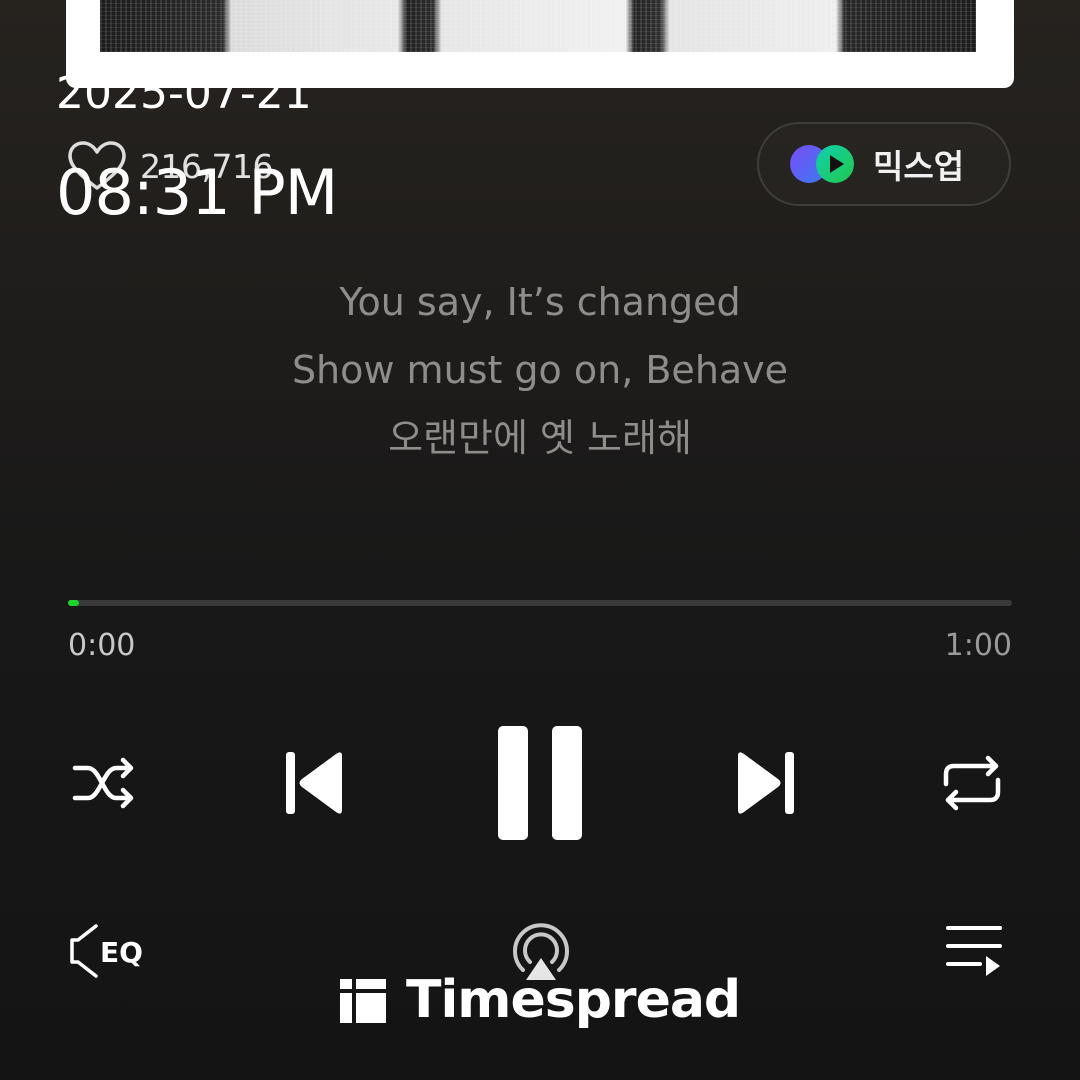  What do you see at coordinates (822, 164) in the screenshot?
I see `mixup-icon` at bounding box center [822, 164].